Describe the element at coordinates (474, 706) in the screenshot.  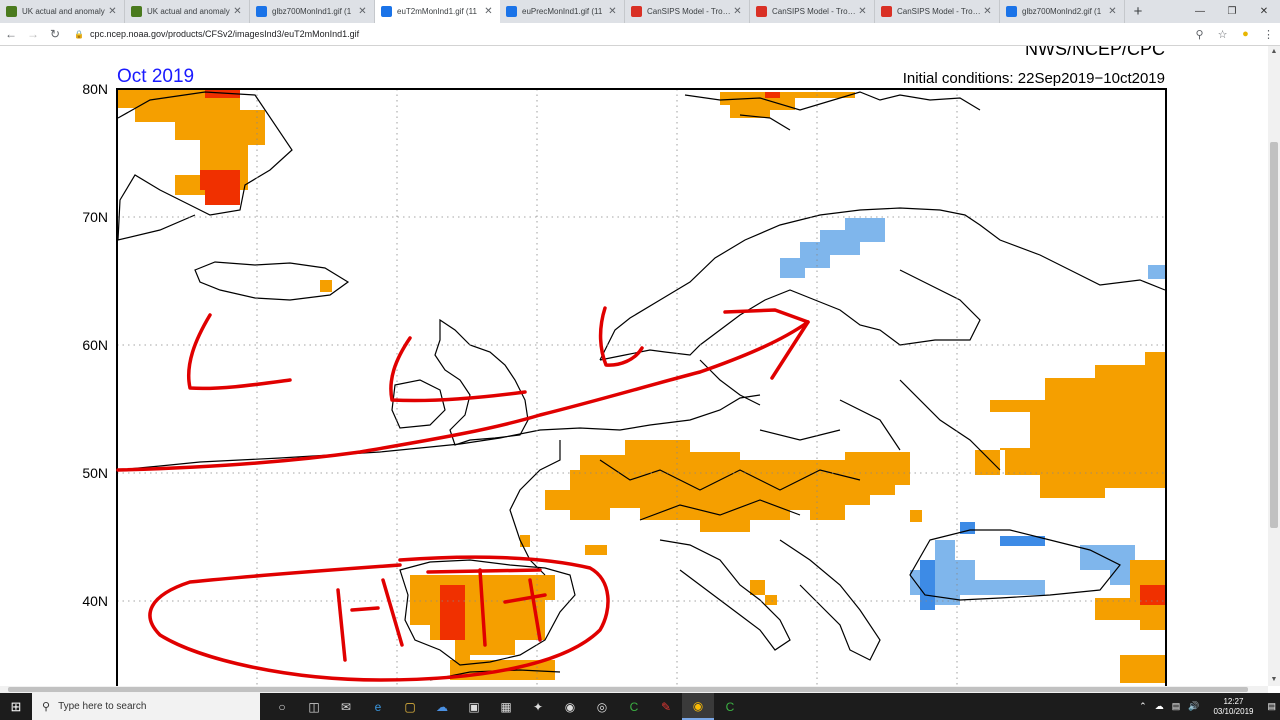
I see `store-icon: ▣` at that location.